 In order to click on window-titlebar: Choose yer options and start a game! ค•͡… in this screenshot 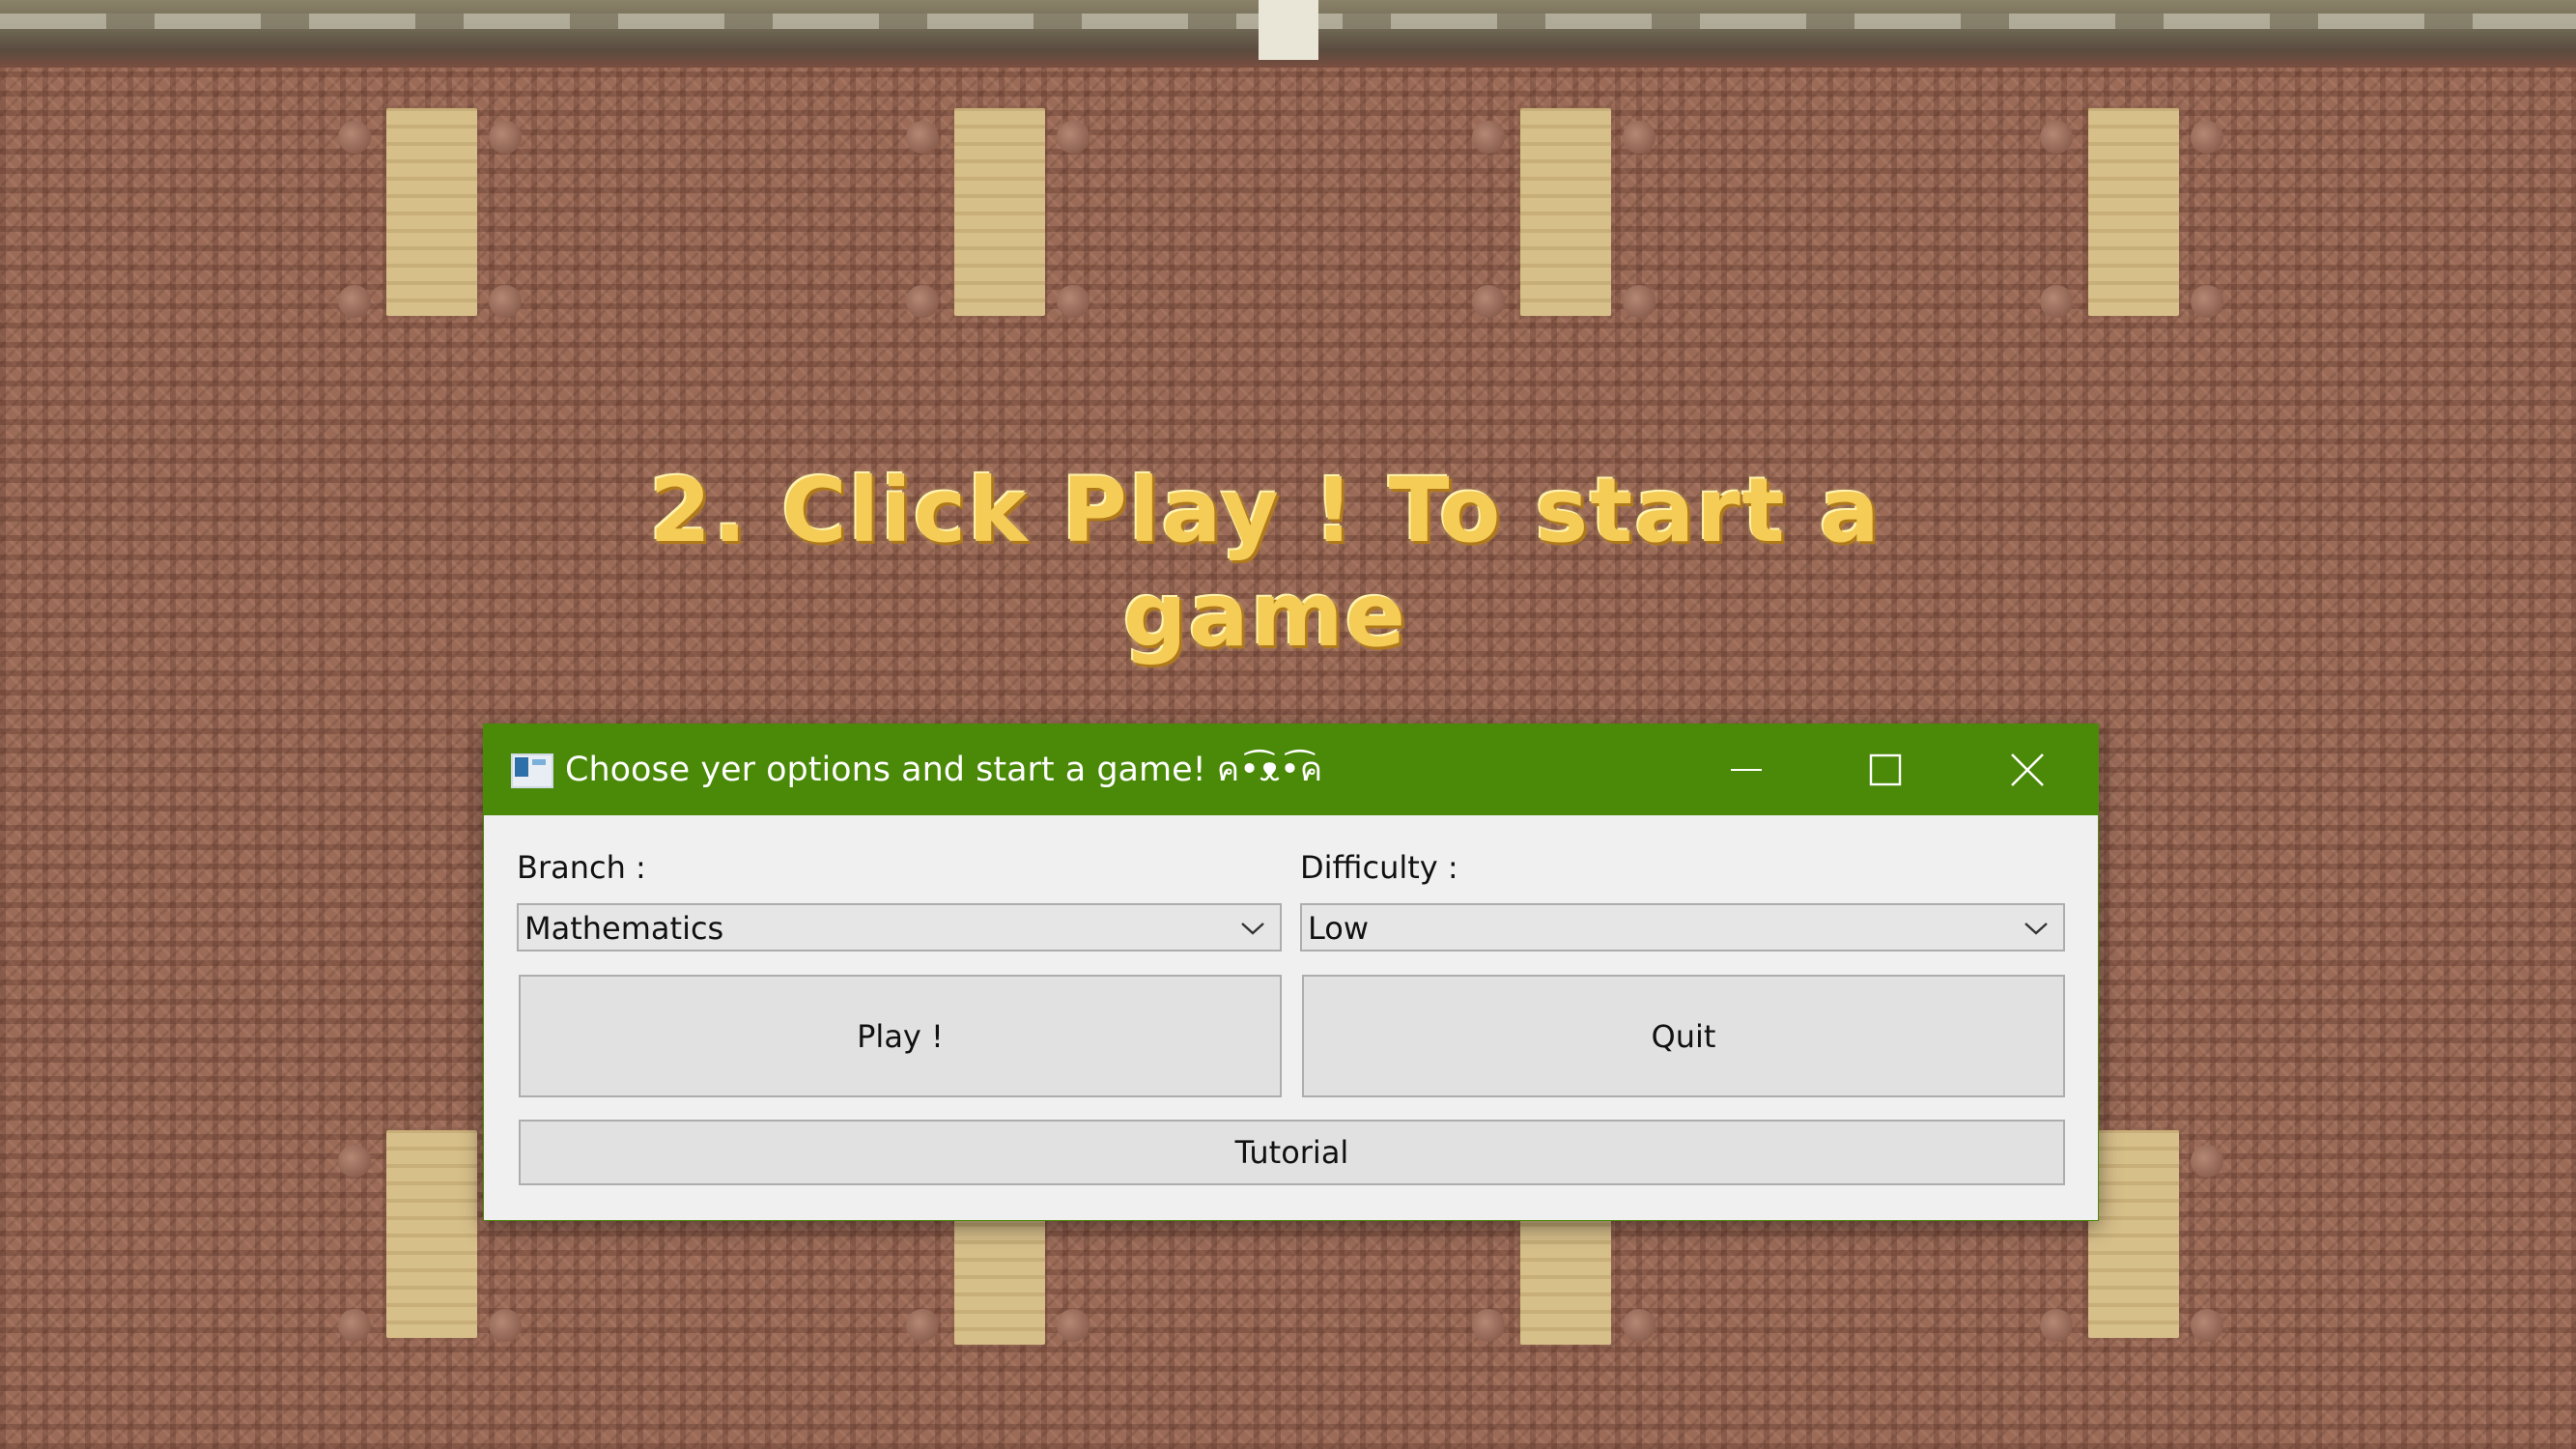, I will do `click(1291, 769)`.